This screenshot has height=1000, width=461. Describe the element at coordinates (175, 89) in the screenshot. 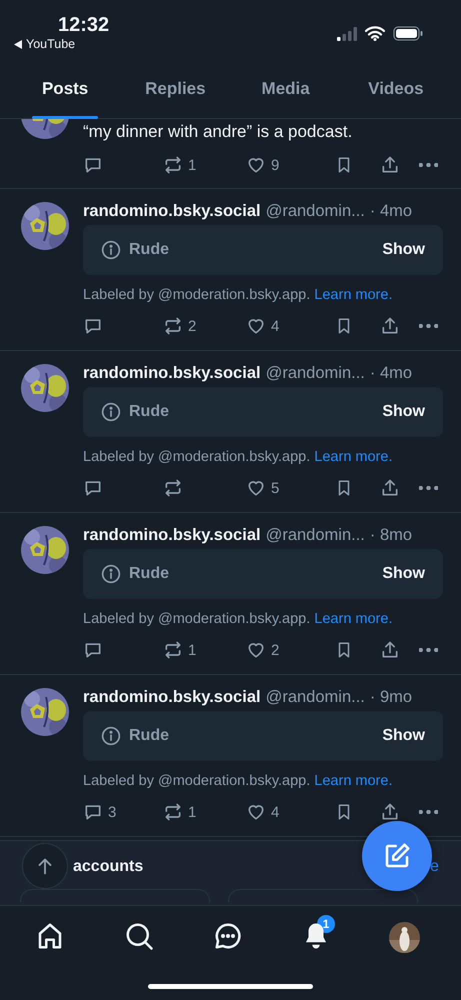

I see `profile-tab: Replies` at that location.